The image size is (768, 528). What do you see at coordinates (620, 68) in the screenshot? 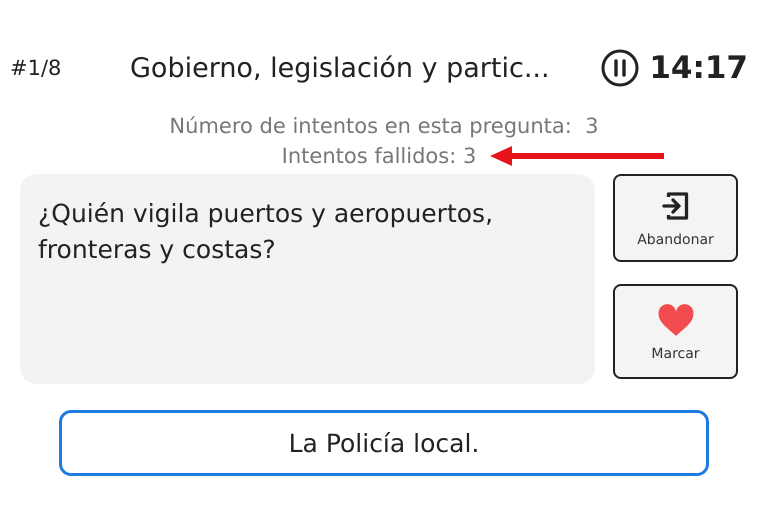
I see `pause-icon` at bounding box center [620, 68].